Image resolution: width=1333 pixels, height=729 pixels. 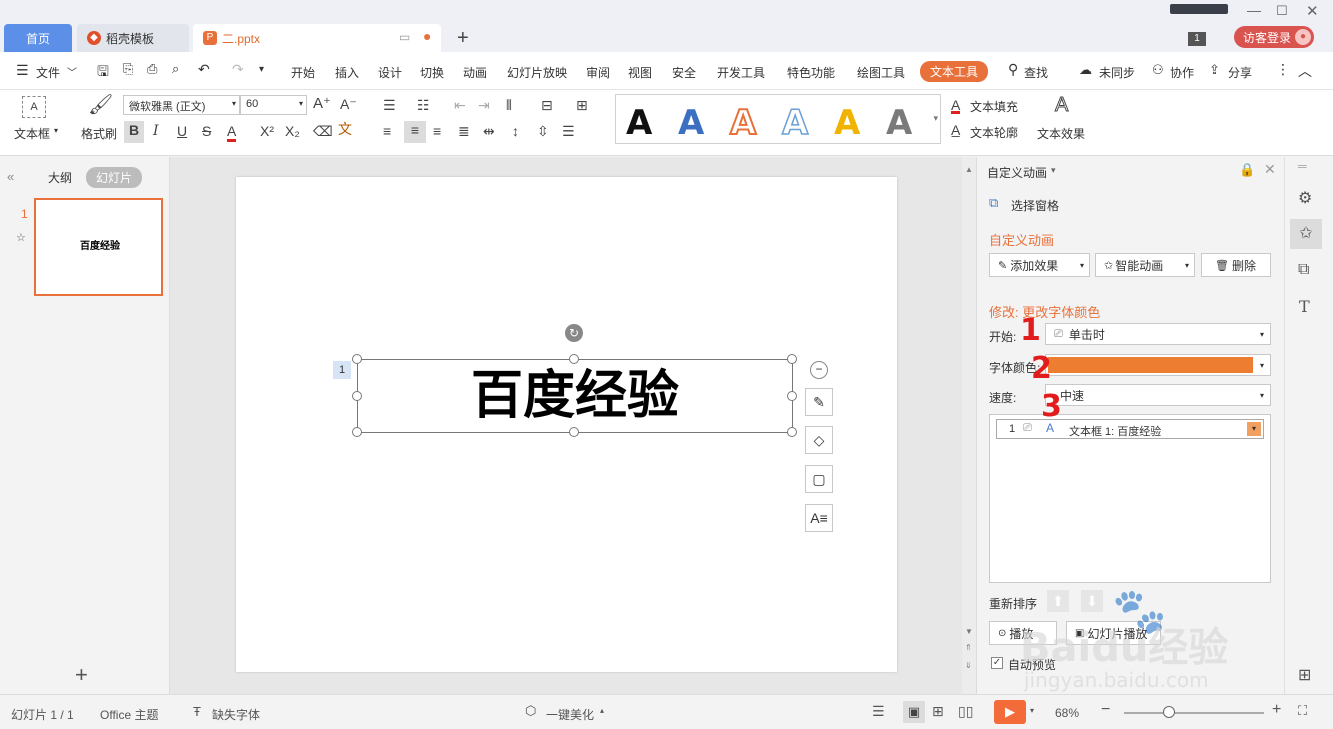 What do you see at coordinates (819, 440) in the screenshot?
I see `fill-bucket-icon: ◇` at bounding box center [819, 440].